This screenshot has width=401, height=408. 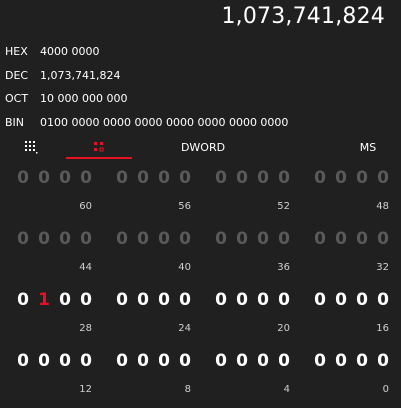 What do you see at coordinates (187, 389) in the screenshot?
I see `bit-position-label: 8` at bounding box center [187, 389].